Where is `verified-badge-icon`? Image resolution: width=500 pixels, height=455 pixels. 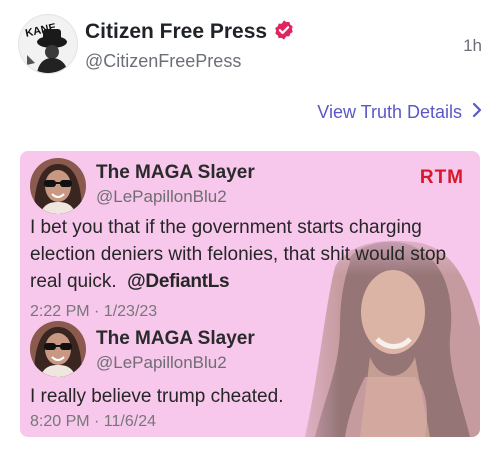
verified-badge-icon is located at coordinates (284, 33).